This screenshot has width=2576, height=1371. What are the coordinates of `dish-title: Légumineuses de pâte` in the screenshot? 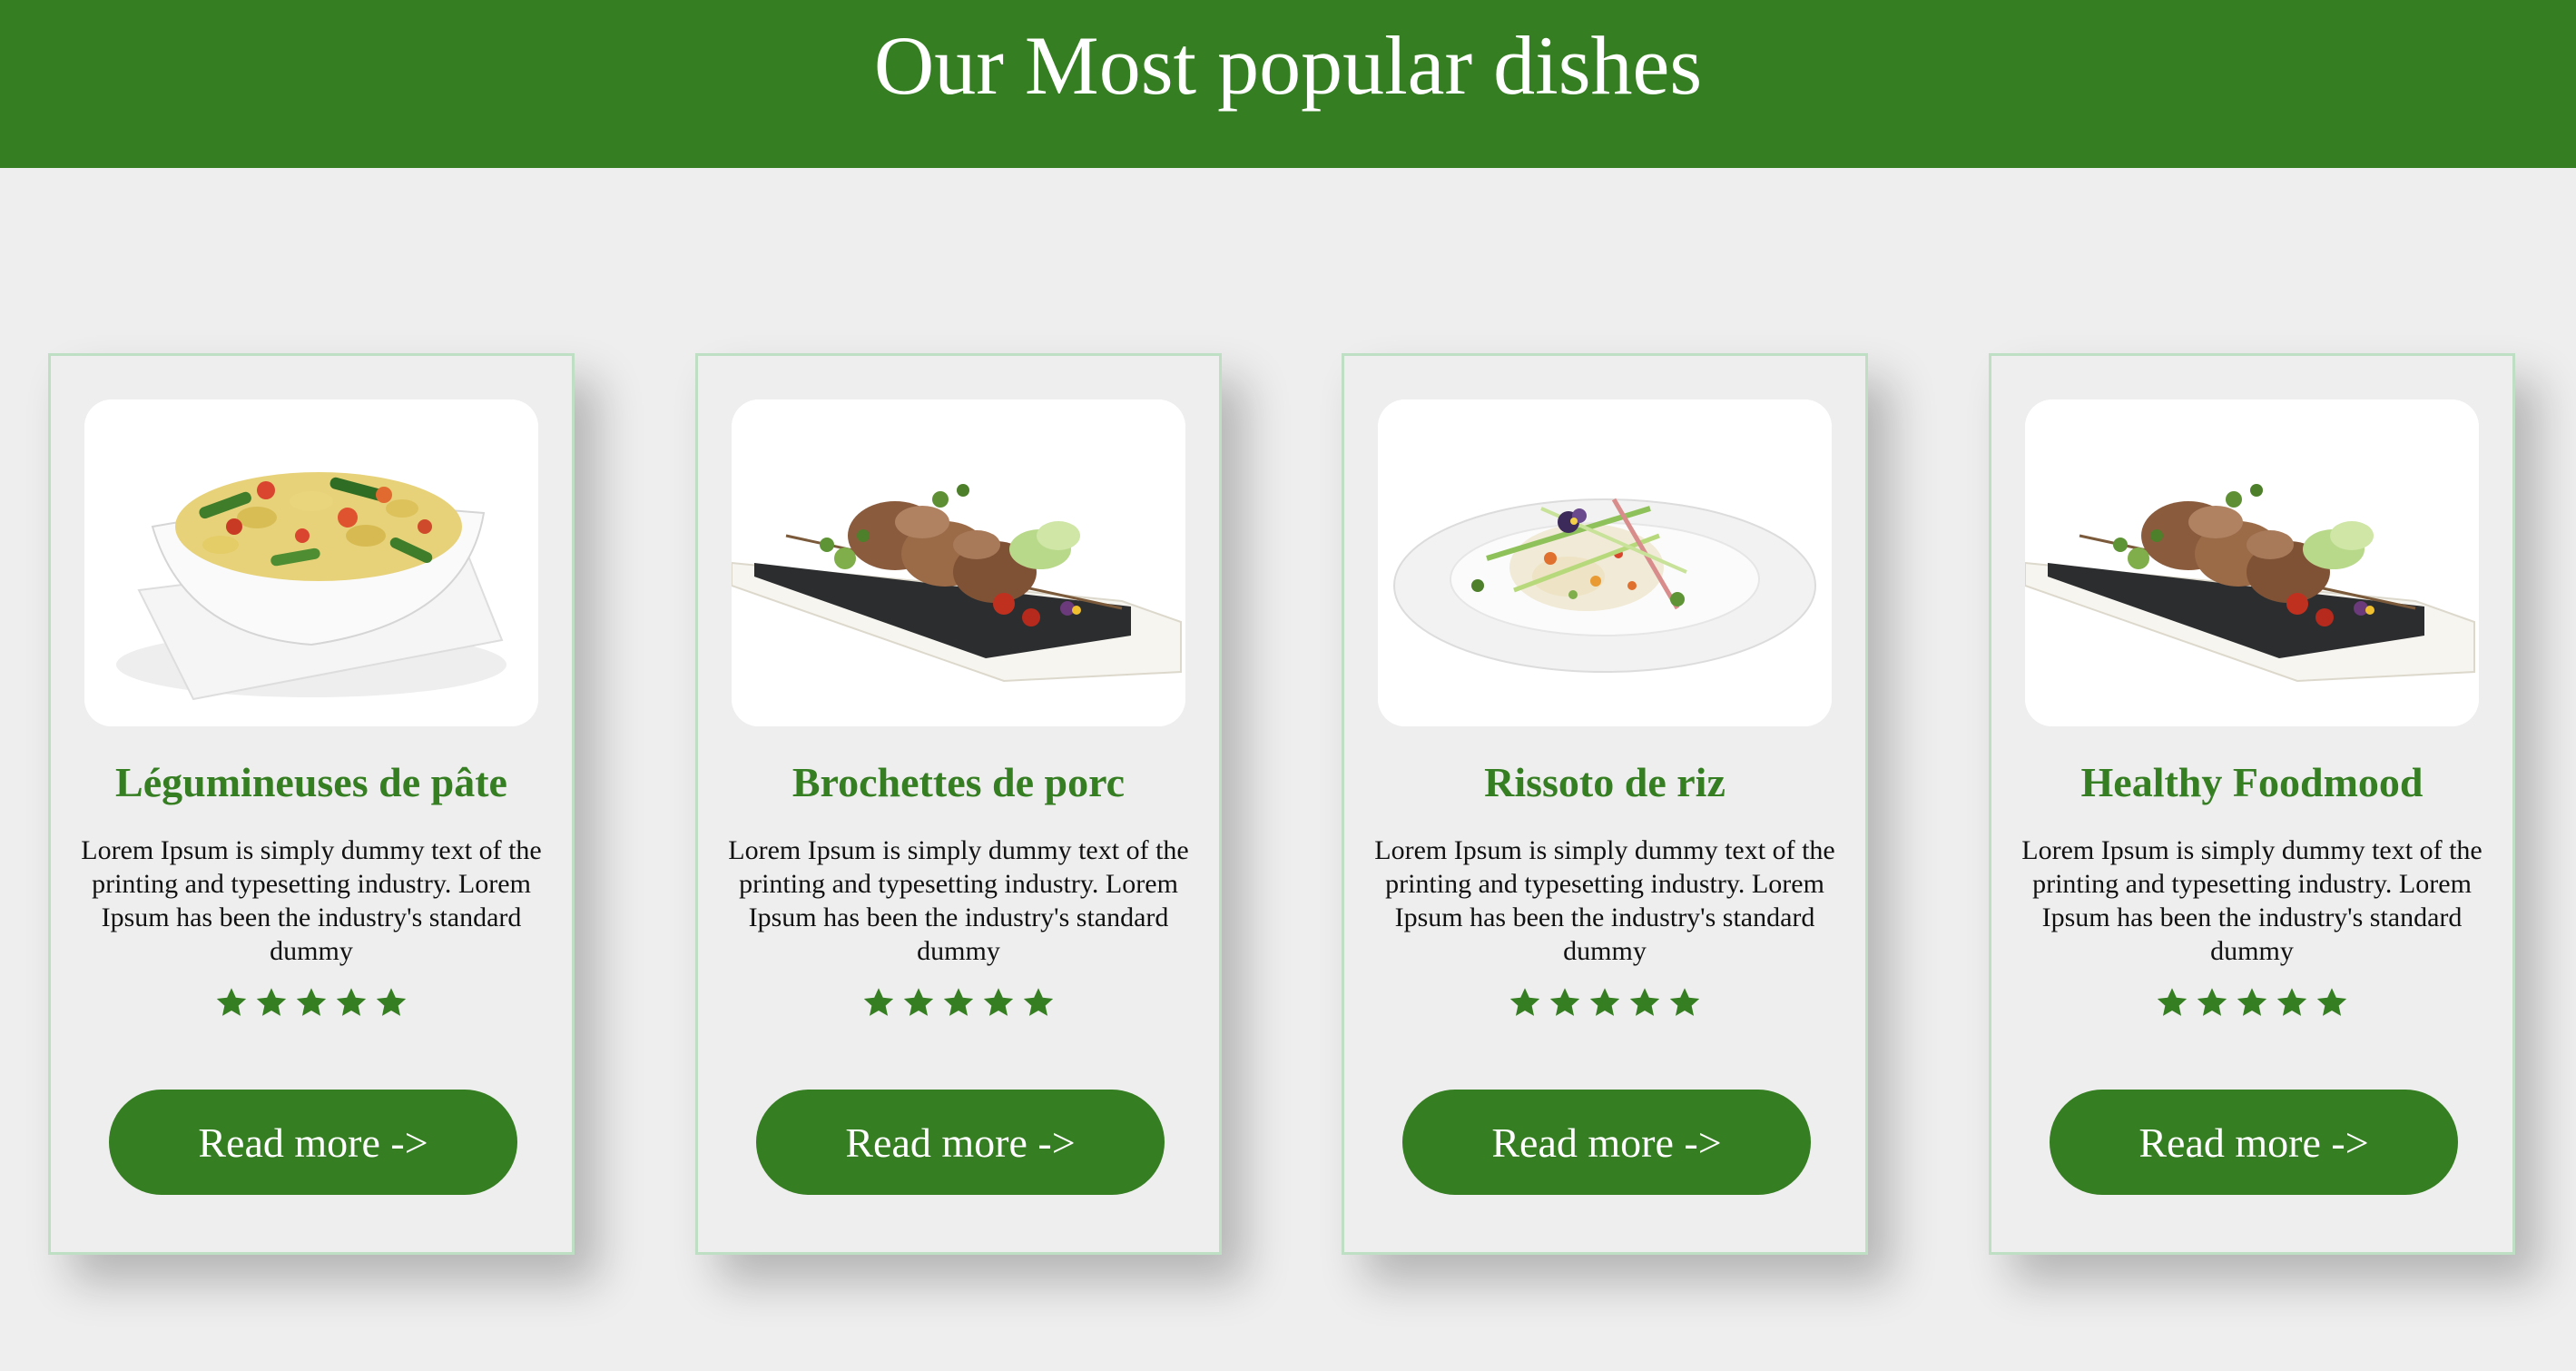 It's located at (311, 782).